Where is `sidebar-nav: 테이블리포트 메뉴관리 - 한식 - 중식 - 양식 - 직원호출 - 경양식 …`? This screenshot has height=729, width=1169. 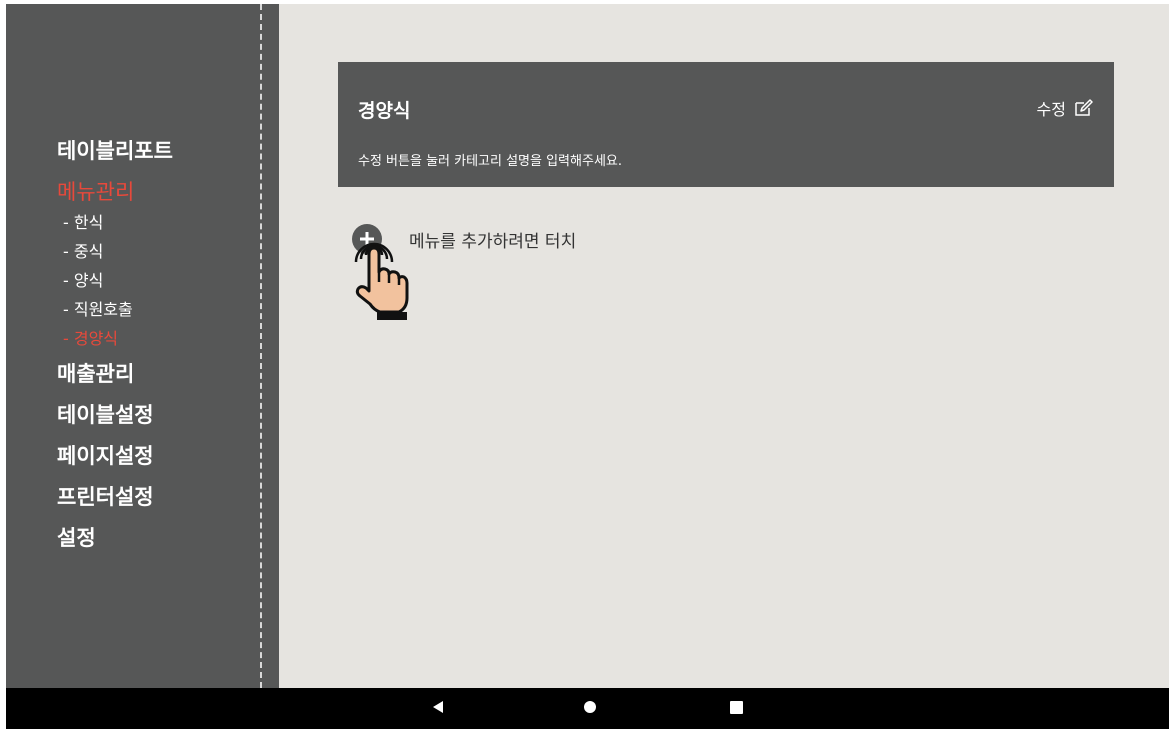 sidebar-nav: 테이블리포트 메뉴관리 - 한식 - 중식 - 양식 - 직원호출 - 경양식 … is located at coordinates (157, 350).